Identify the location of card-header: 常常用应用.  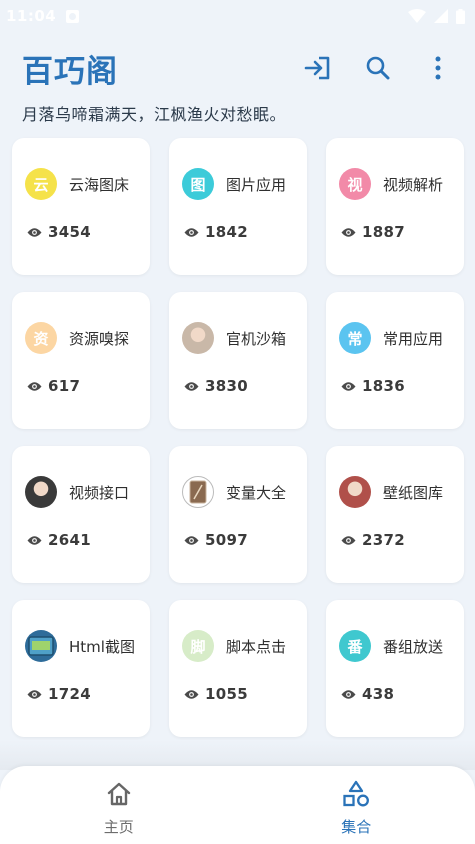
(391, 338).